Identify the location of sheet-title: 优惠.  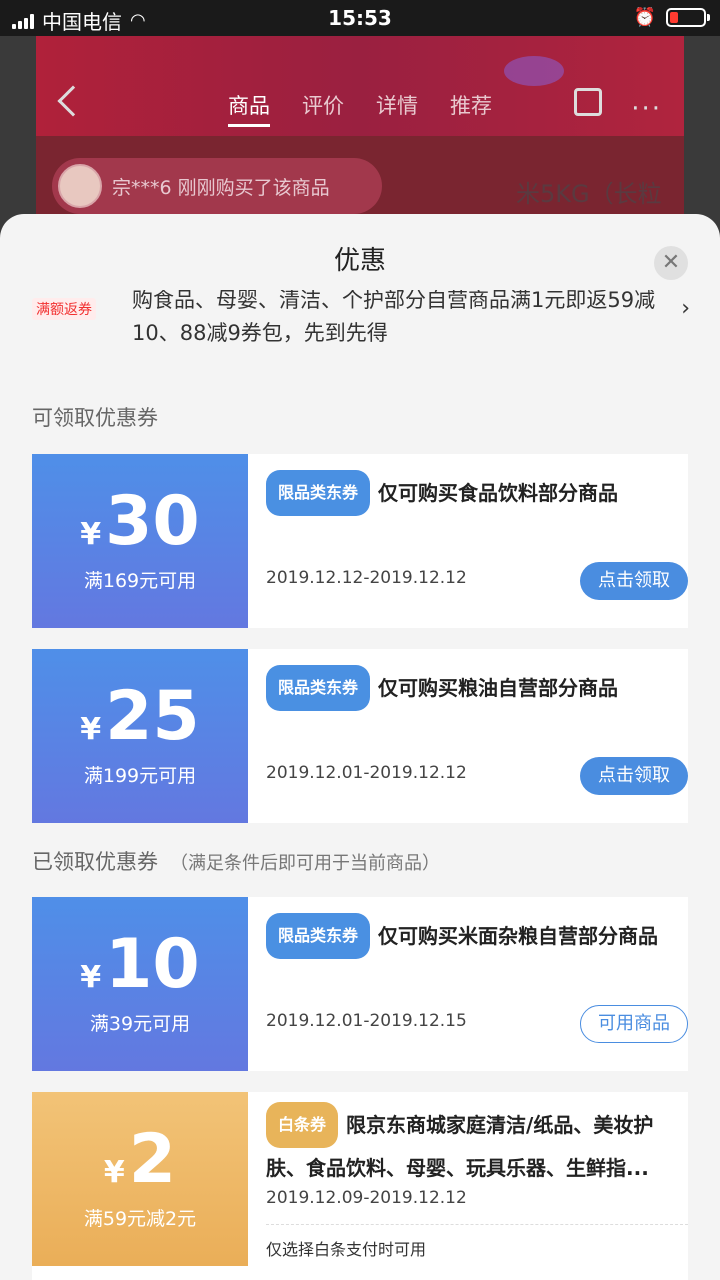
(359, 261).